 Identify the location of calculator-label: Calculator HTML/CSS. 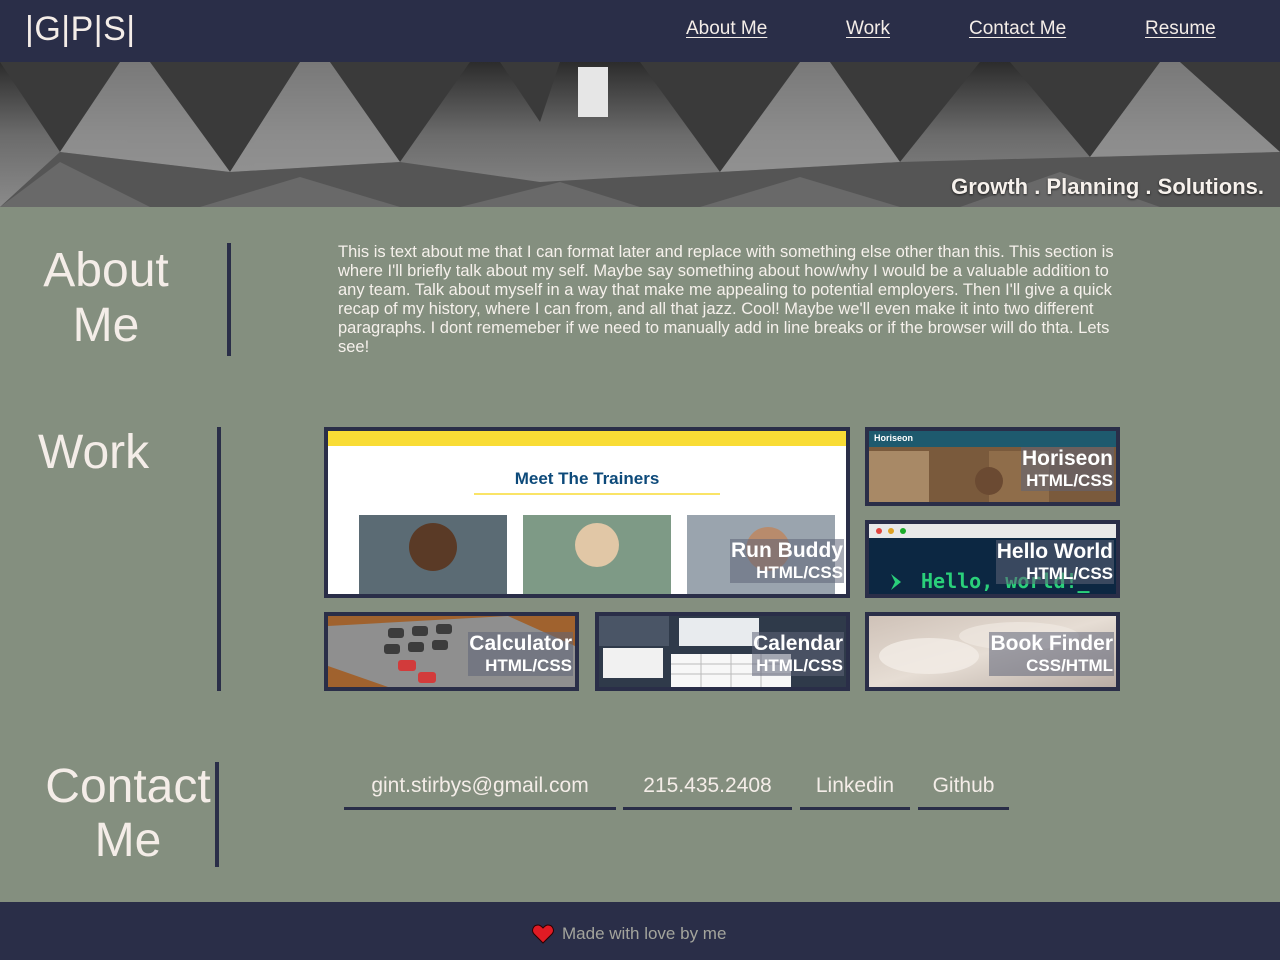
(520, 654).